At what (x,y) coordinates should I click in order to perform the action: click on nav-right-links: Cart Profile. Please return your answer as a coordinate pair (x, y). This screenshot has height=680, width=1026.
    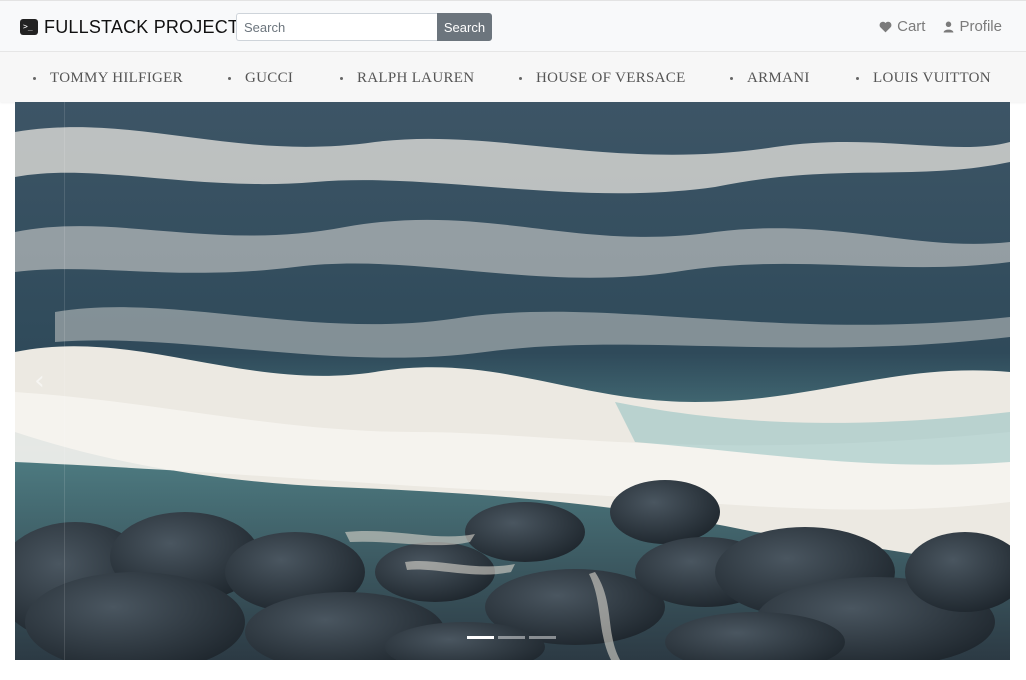
    Looking at the image, I should click on (940, 26).